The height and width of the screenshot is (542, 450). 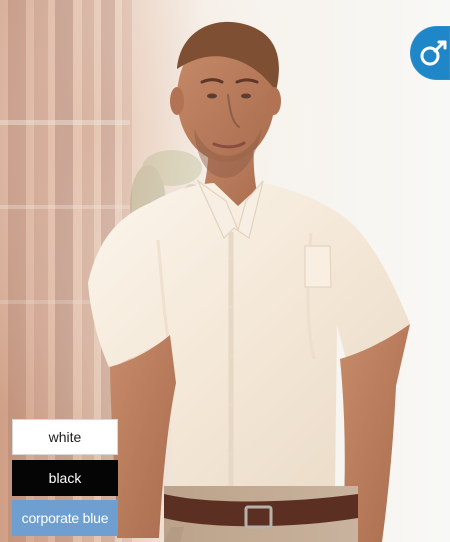 I want to click on color-option-label: black, so click(x=65, y=478).